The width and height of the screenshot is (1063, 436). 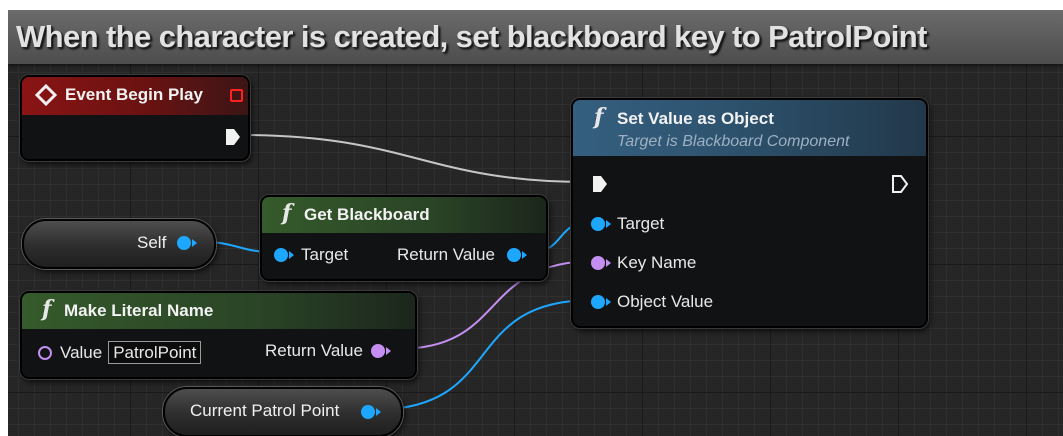 I want to click on event-begin-play-title: Event Begin Play, so click(x=134, y=94).